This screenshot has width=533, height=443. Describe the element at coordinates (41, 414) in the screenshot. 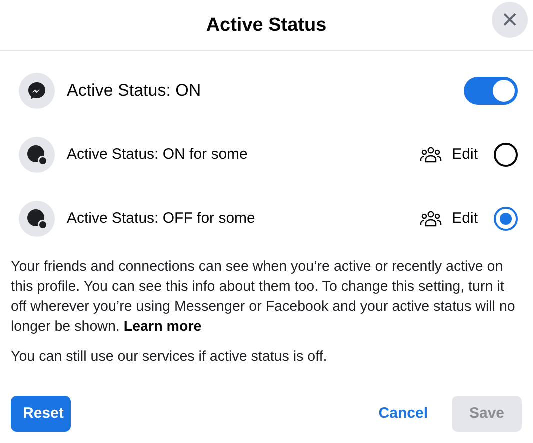

I see `reset-button: Reset` at that location.